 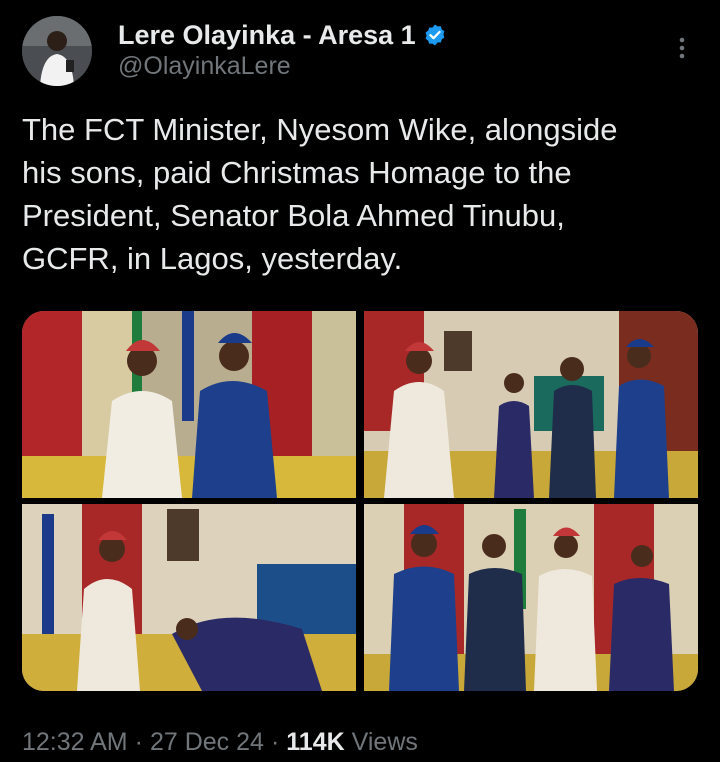 What do you see at coordinates (435, 35) in the screenshot?
I see `verified-badge-icon` at bounding box center [435, 35].